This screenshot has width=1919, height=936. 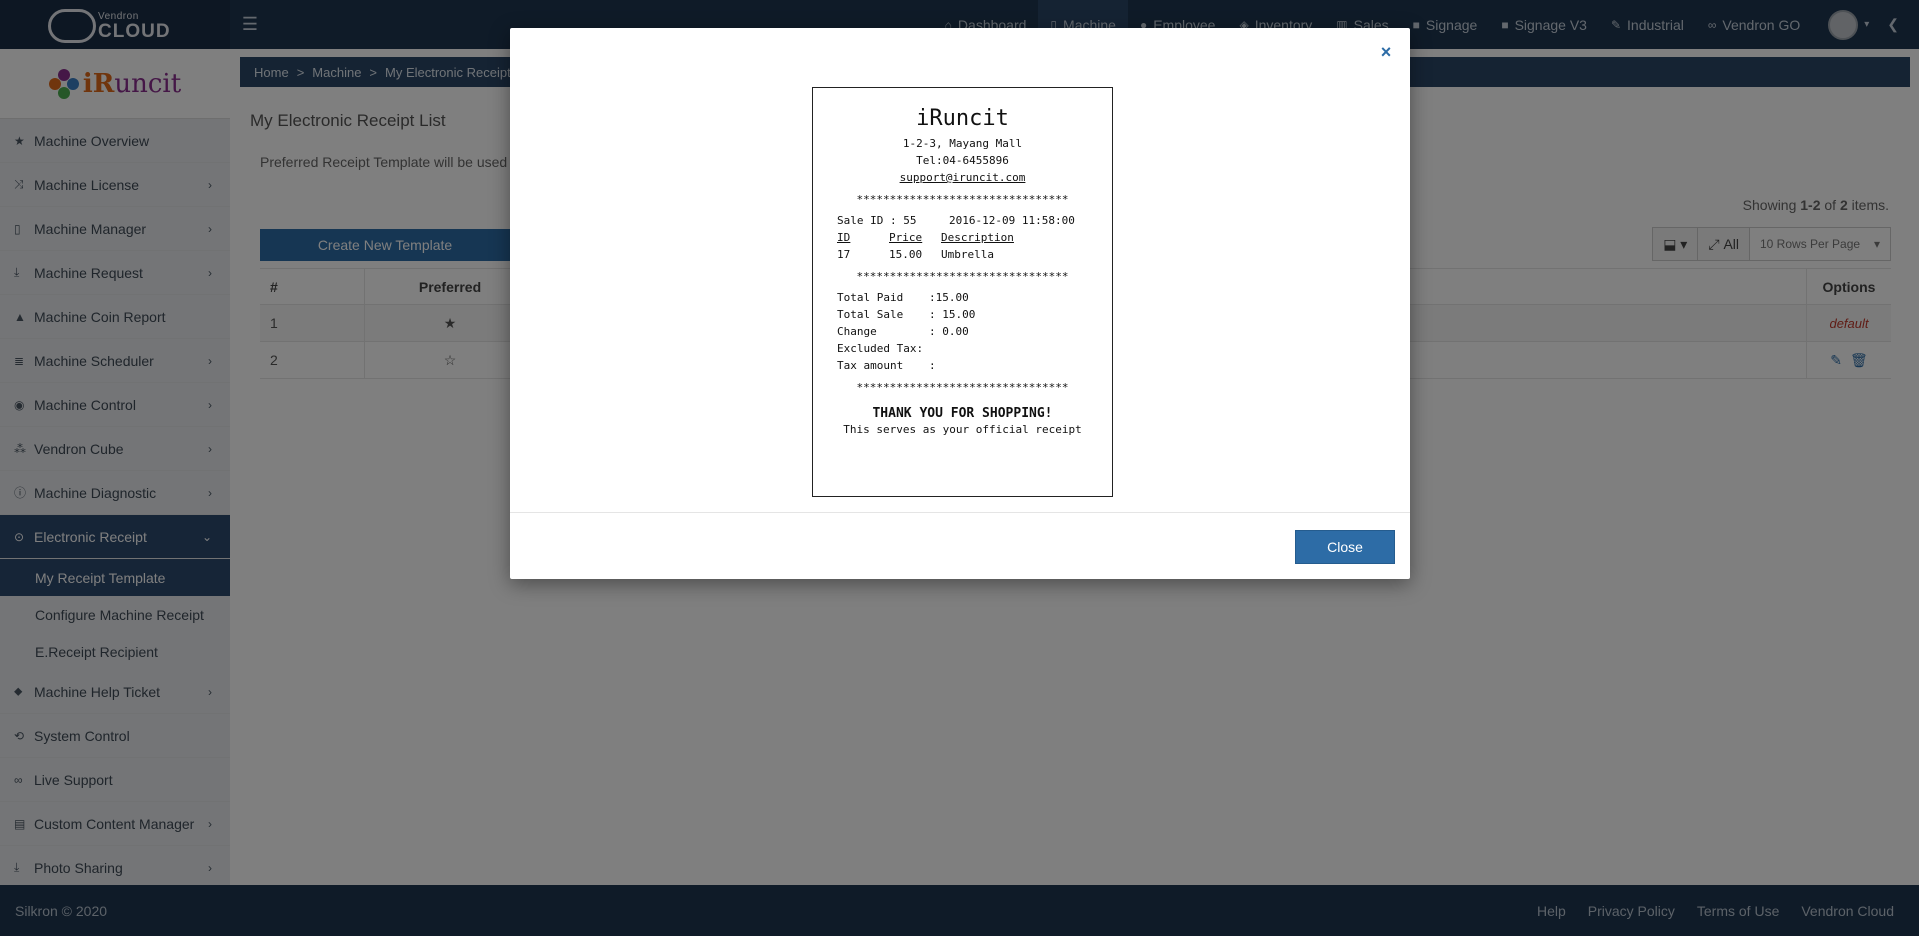 What do you see at coordinates (962, 143) in the screenshot?
I see `receipt-address: 1-2-3, Mayang Mall` at bounding box center [962, 143].